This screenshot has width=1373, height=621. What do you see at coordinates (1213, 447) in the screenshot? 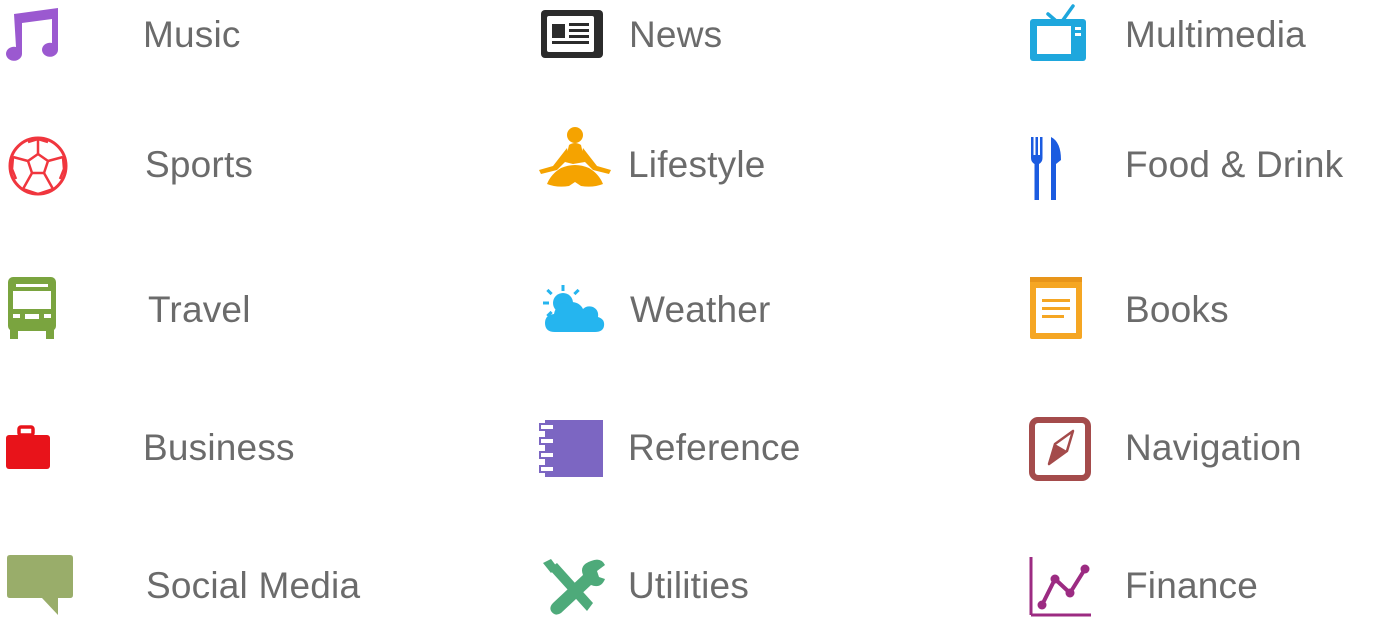
I see `category-label: Navigation` at bounding box center [1213, 447].